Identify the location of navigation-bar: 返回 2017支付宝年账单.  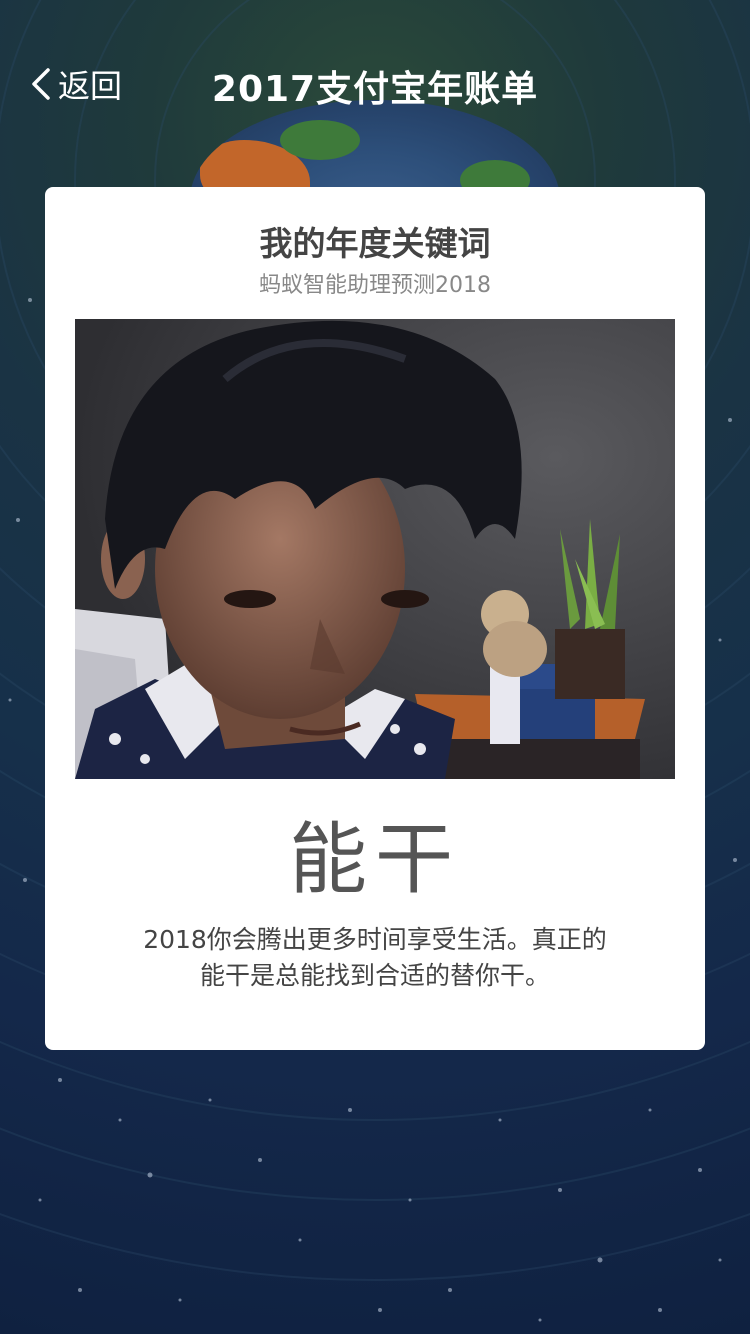
(375, 85).